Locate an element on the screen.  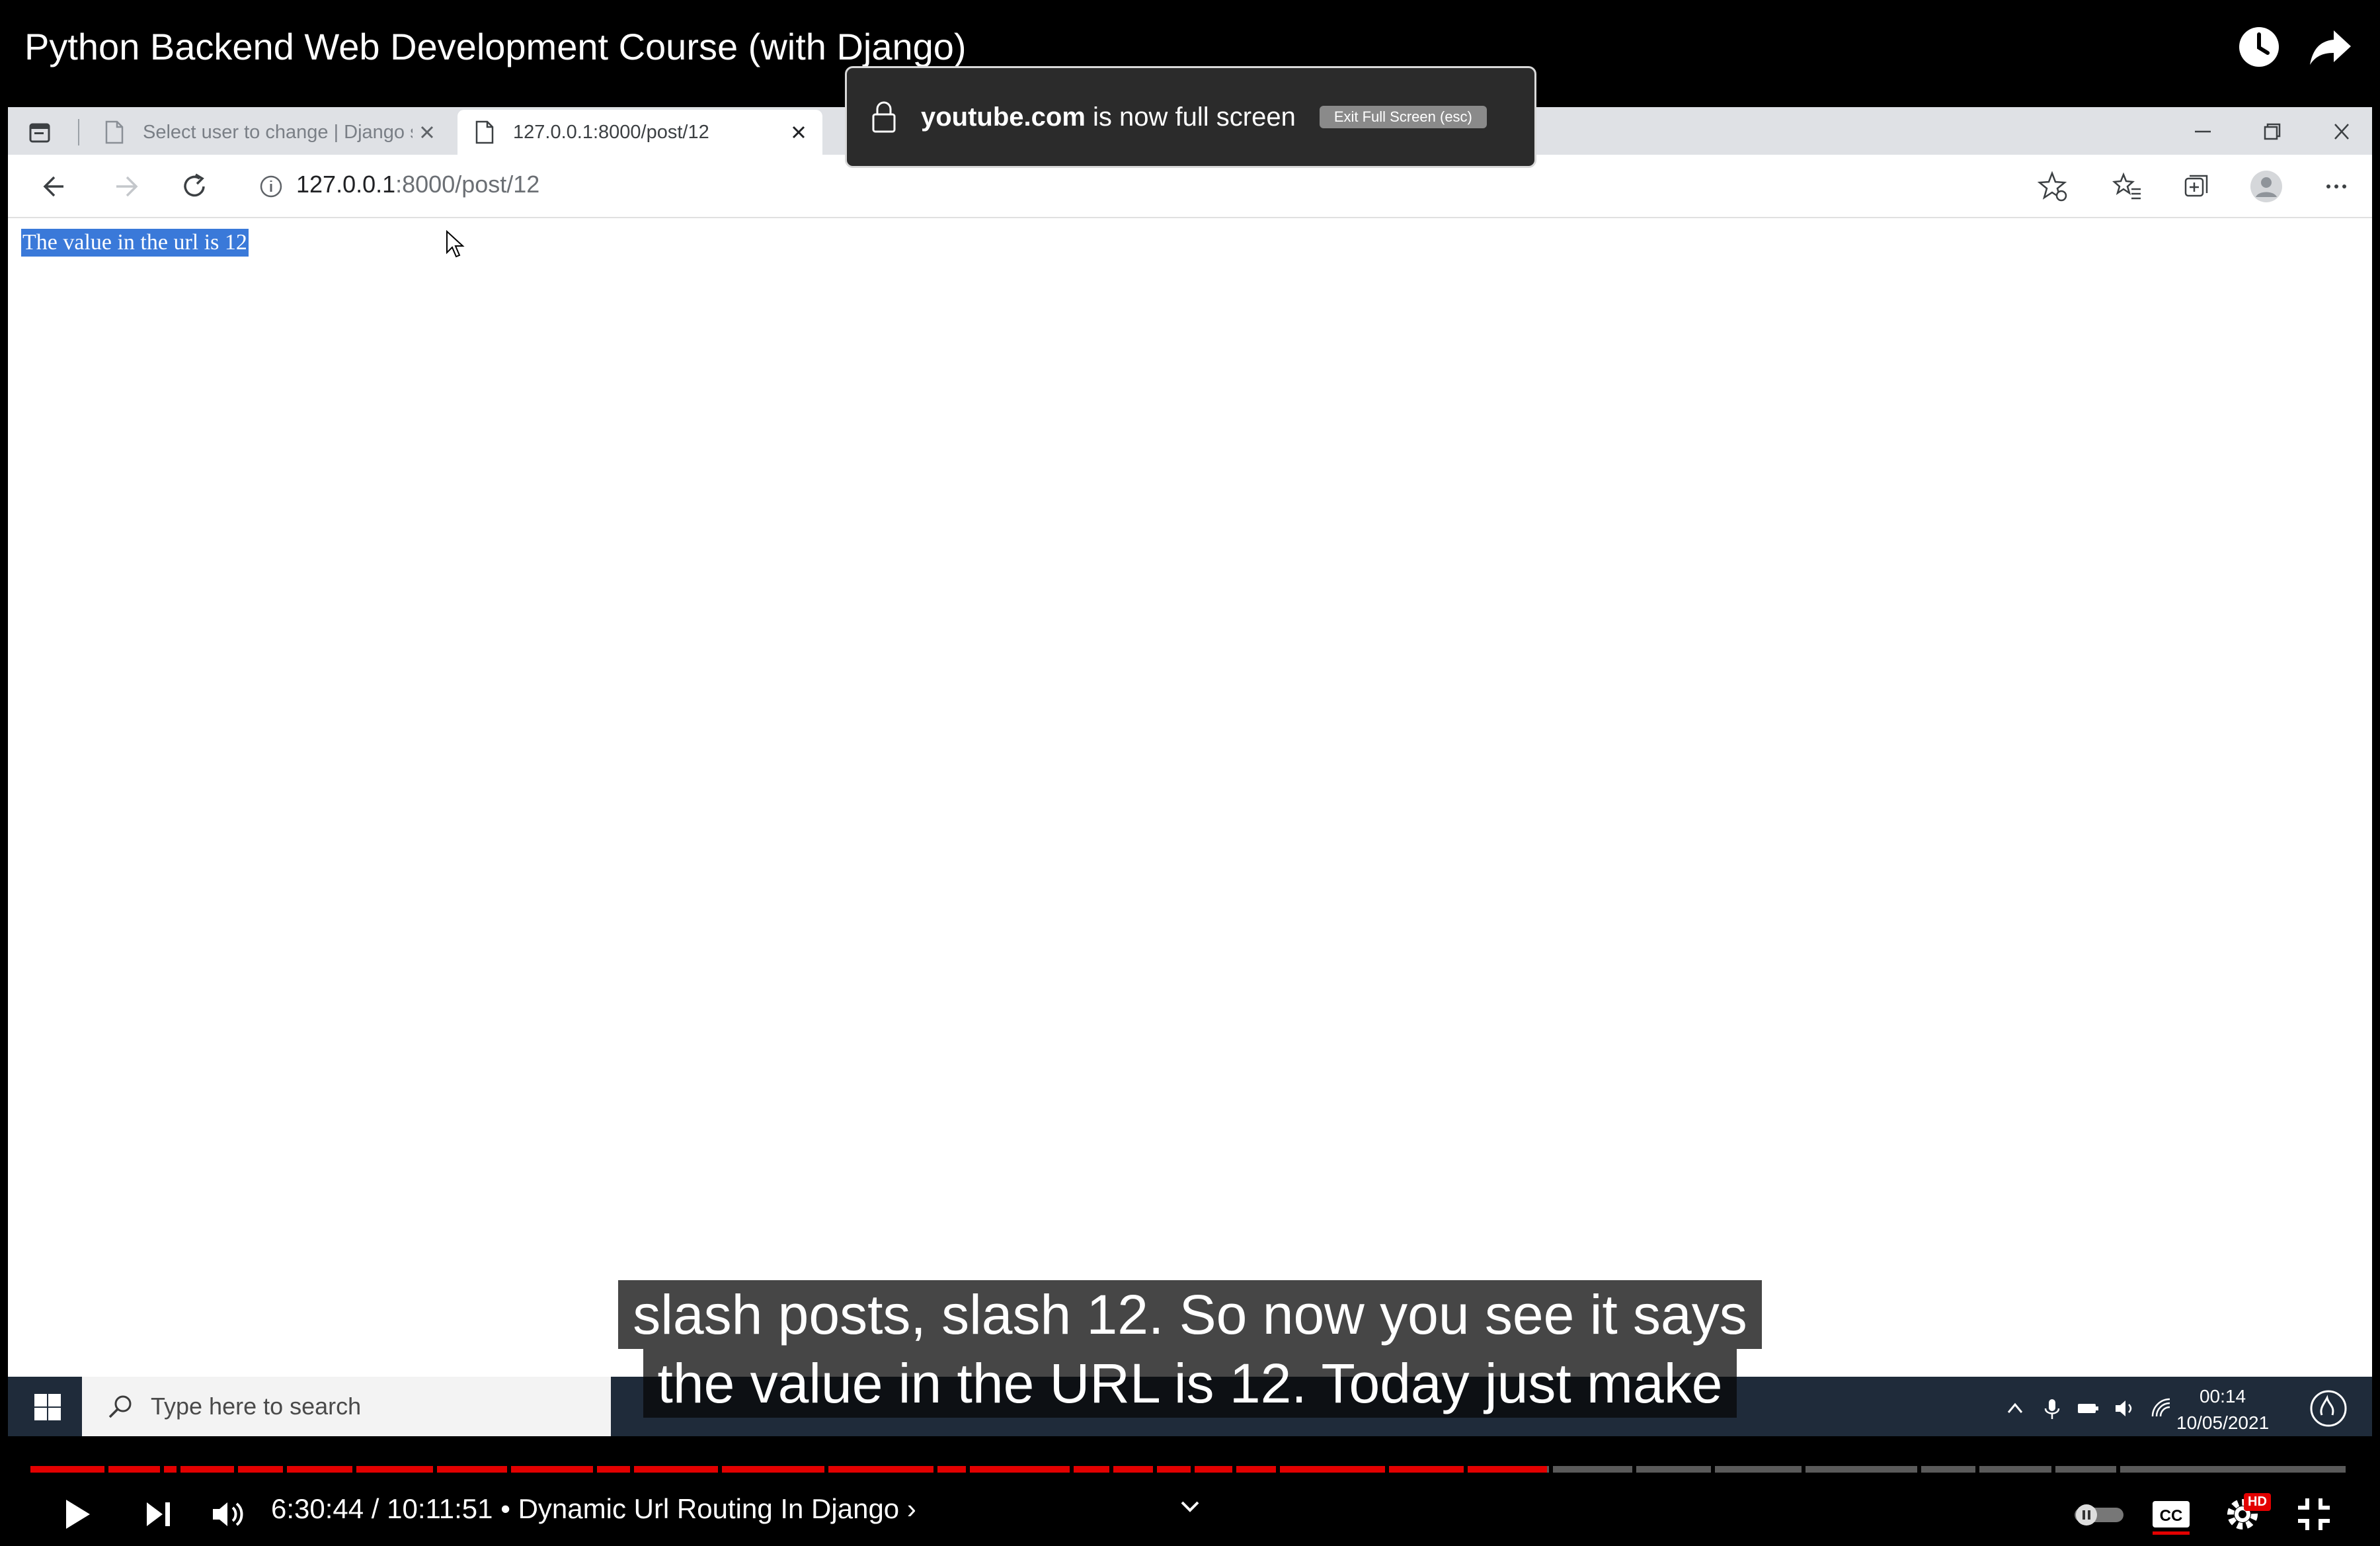
favorites-icon is located at coordinates (2127, 186).